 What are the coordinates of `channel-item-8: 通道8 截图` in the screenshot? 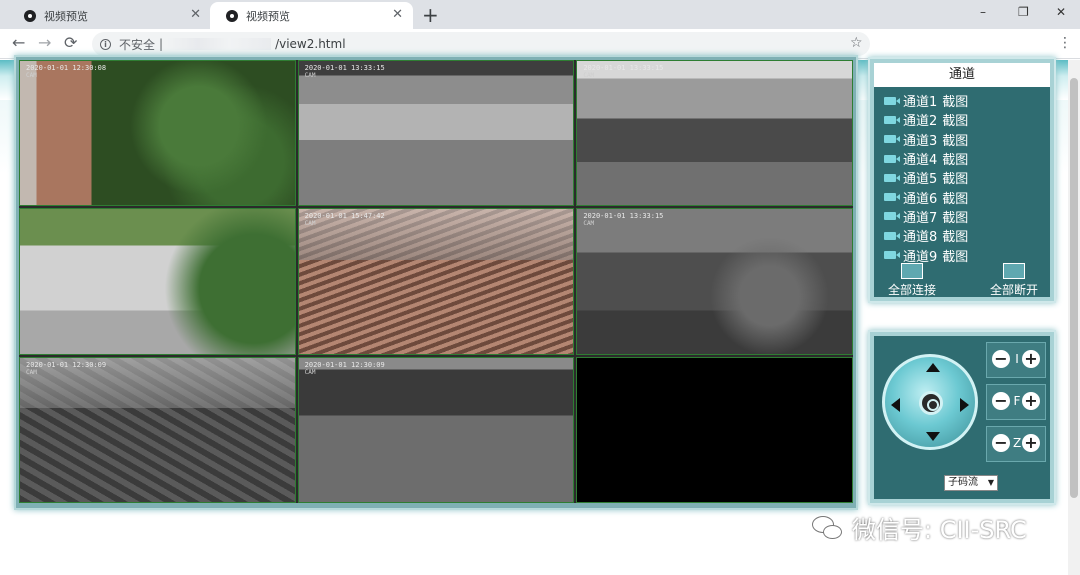 It's located at (926, 235).